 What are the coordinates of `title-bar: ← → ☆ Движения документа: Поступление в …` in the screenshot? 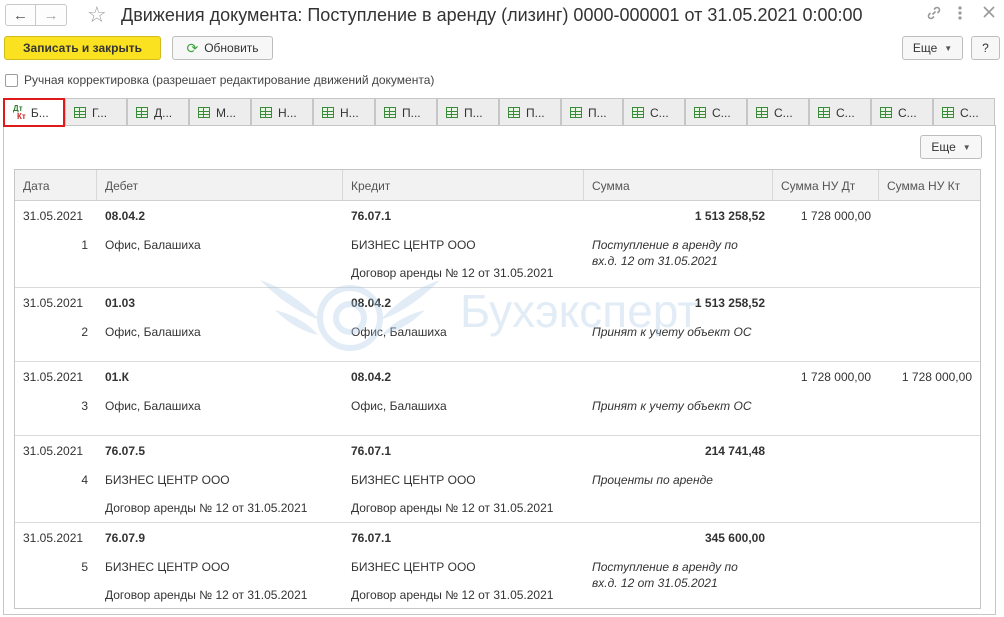 It's located at (502, 16).